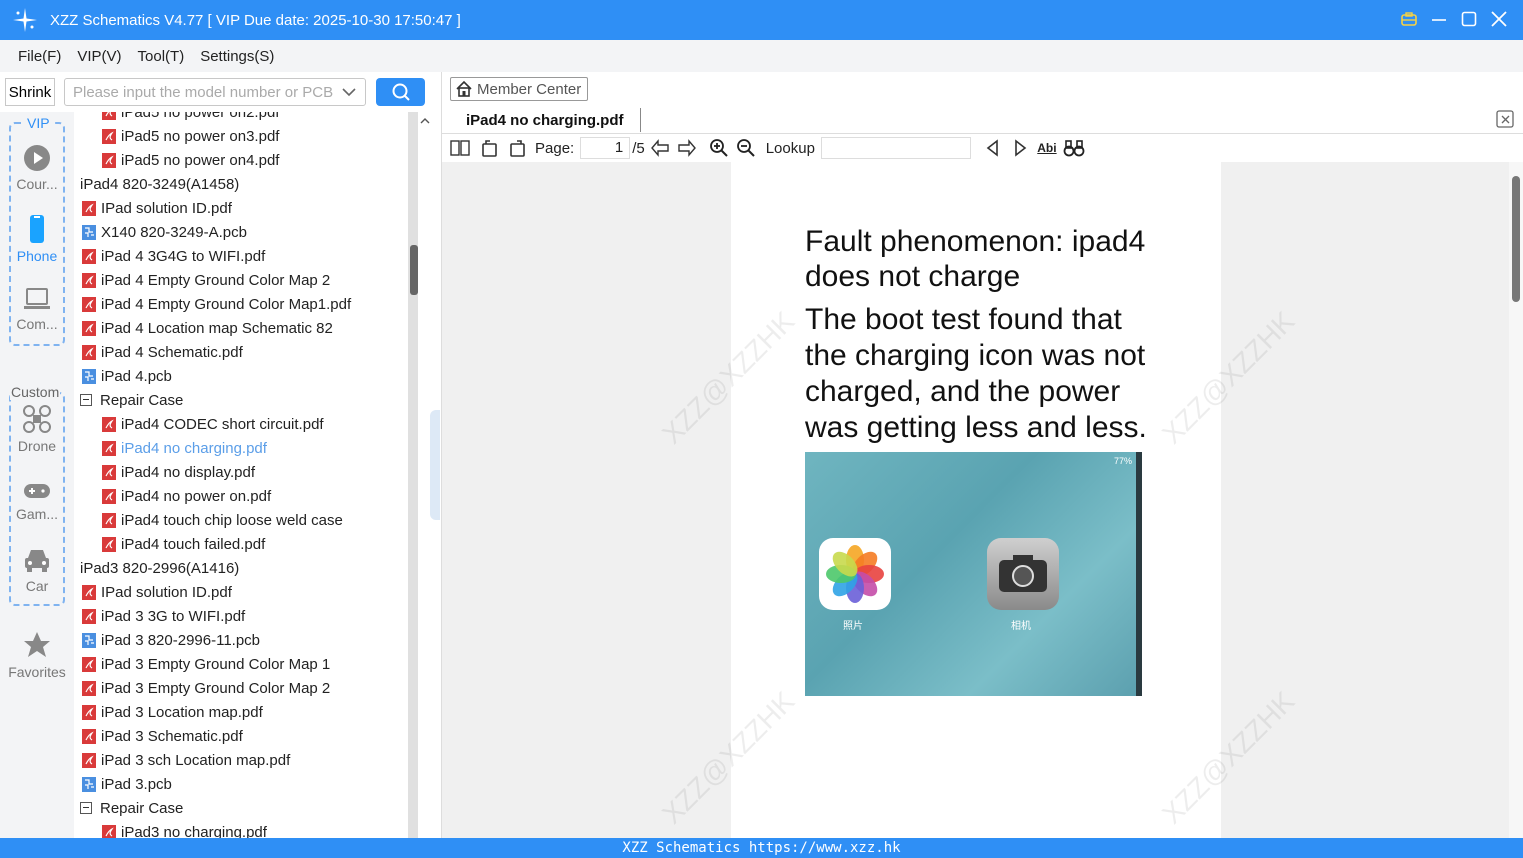 This screenshot has width=1523, height=858. I want to click on ipad-bezel-edge, so click(1139, 574).